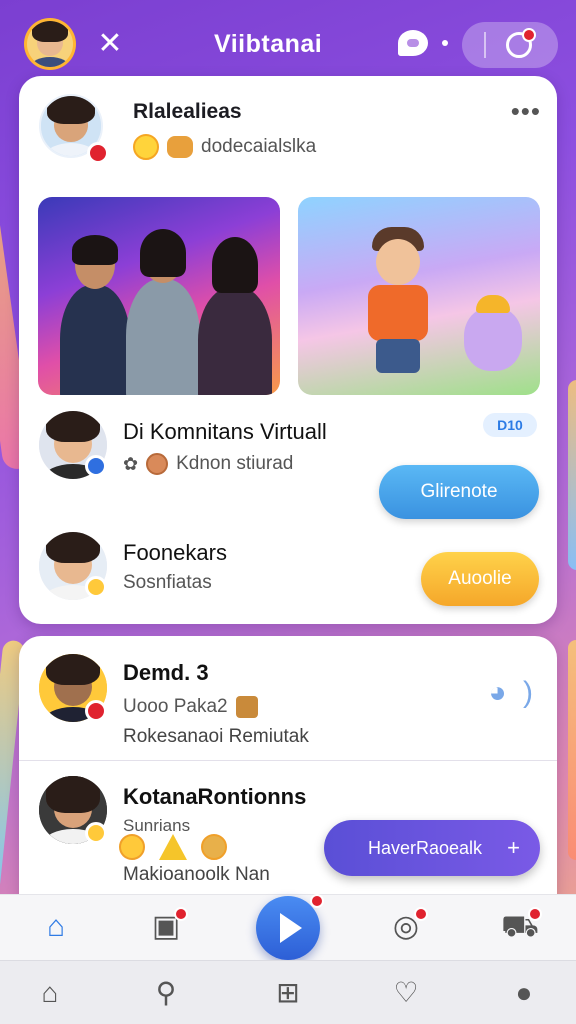  I want to click on add-icon: ⊞, so click(288, 993).